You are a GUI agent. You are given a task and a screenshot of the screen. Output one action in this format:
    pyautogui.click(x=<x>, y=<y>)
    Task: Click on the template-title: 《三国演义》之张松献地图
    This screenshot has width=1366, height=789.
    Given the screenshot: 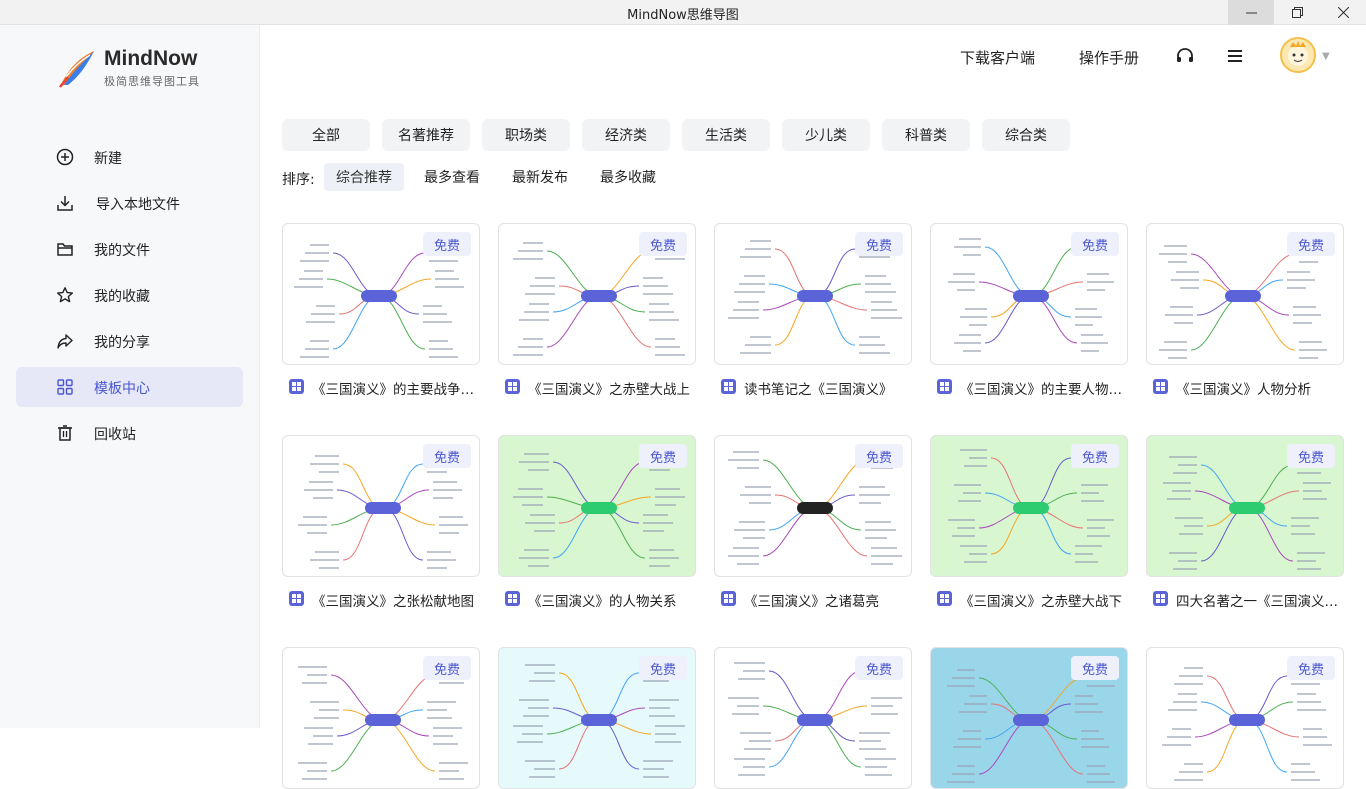 What is the action you would take?
    pyautogui.click(x=393, y=602)
    